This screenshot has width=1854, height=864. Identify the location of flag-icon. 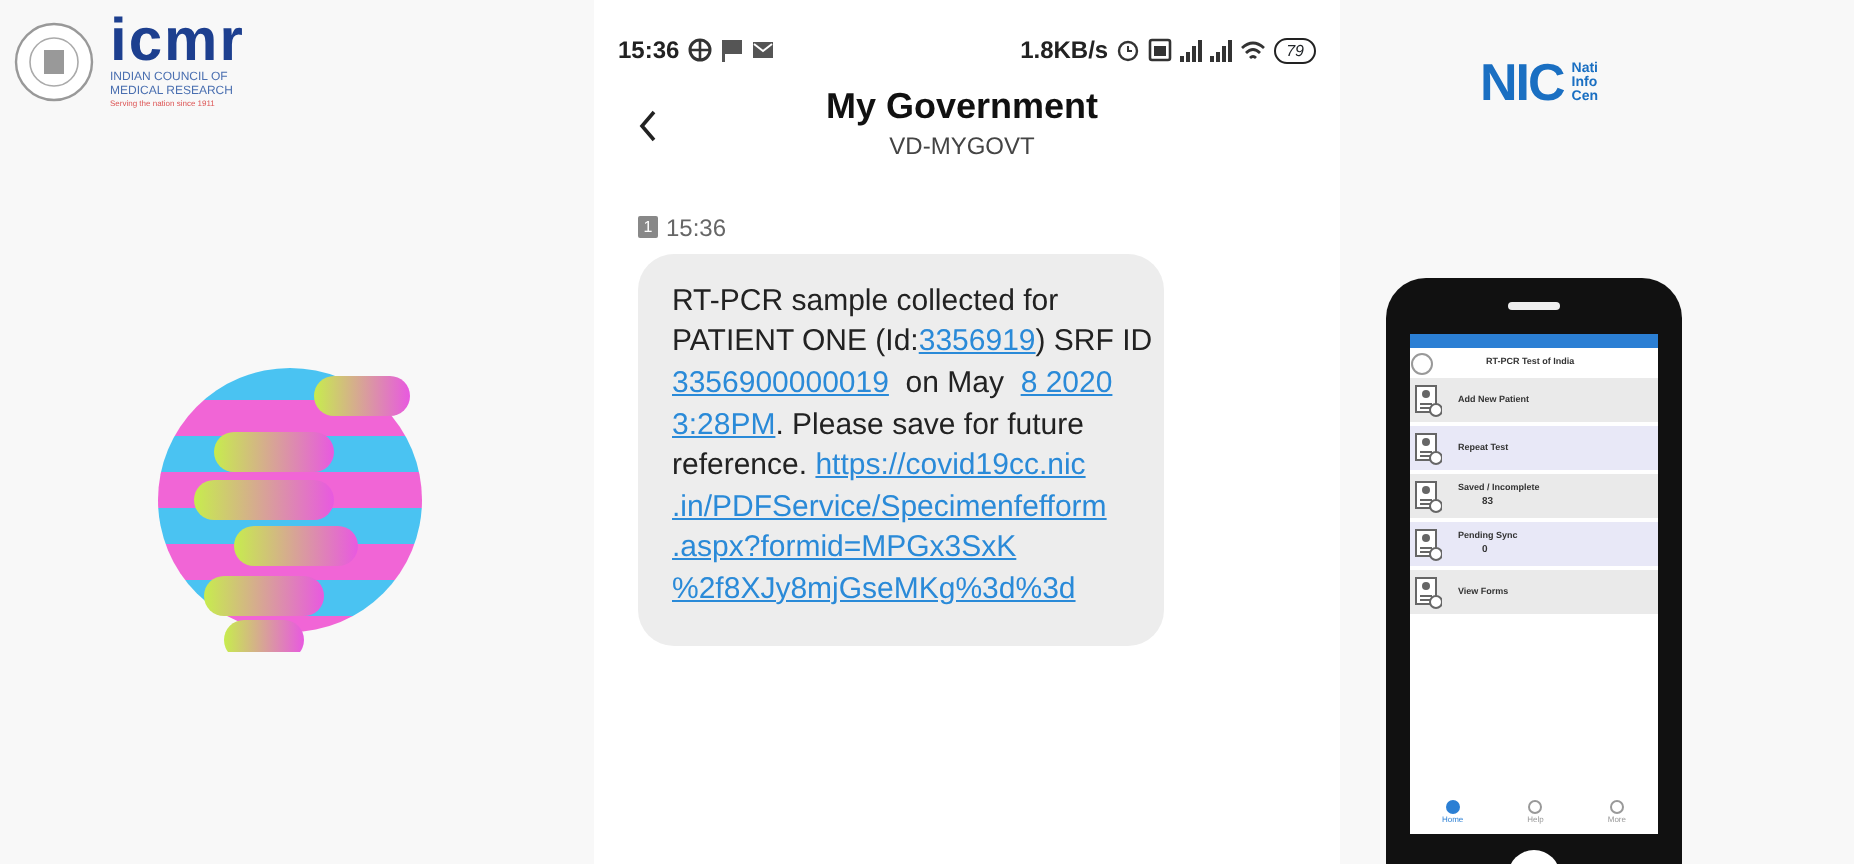
(731, 50).